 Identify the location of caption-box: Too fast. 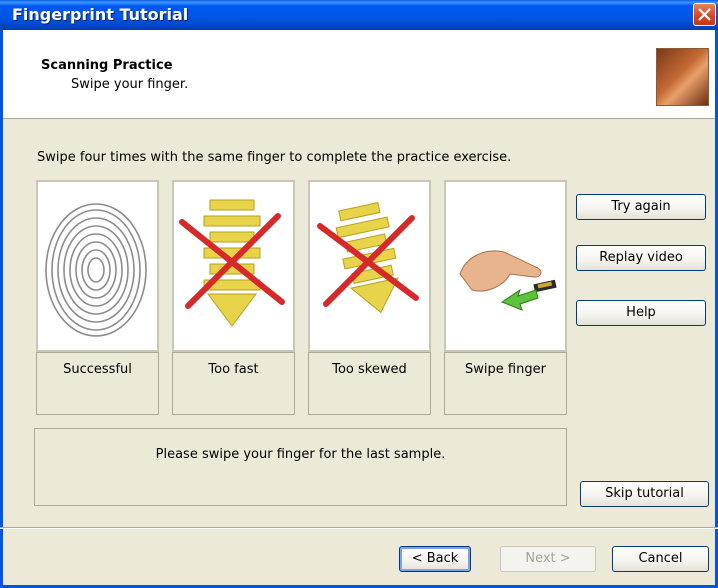
(233, 383).